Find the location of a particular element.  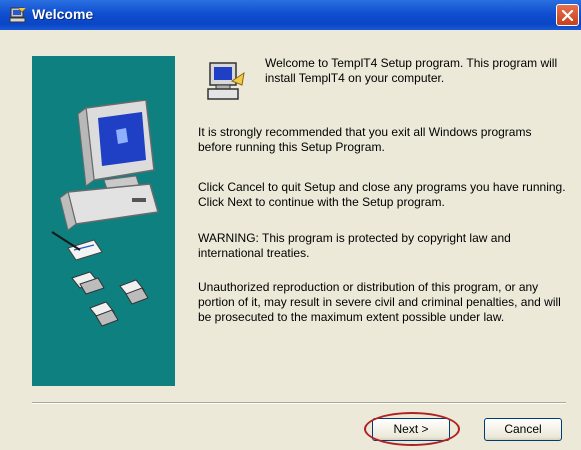

button-divider is located at coordinates (299, 403).